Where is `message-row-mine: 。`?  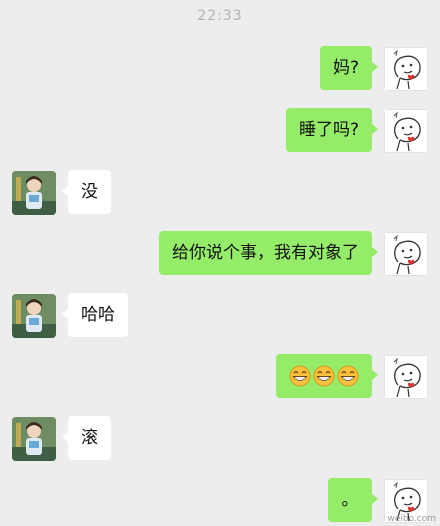 message-row-mine: 。 is located at coordinates (220, 501).